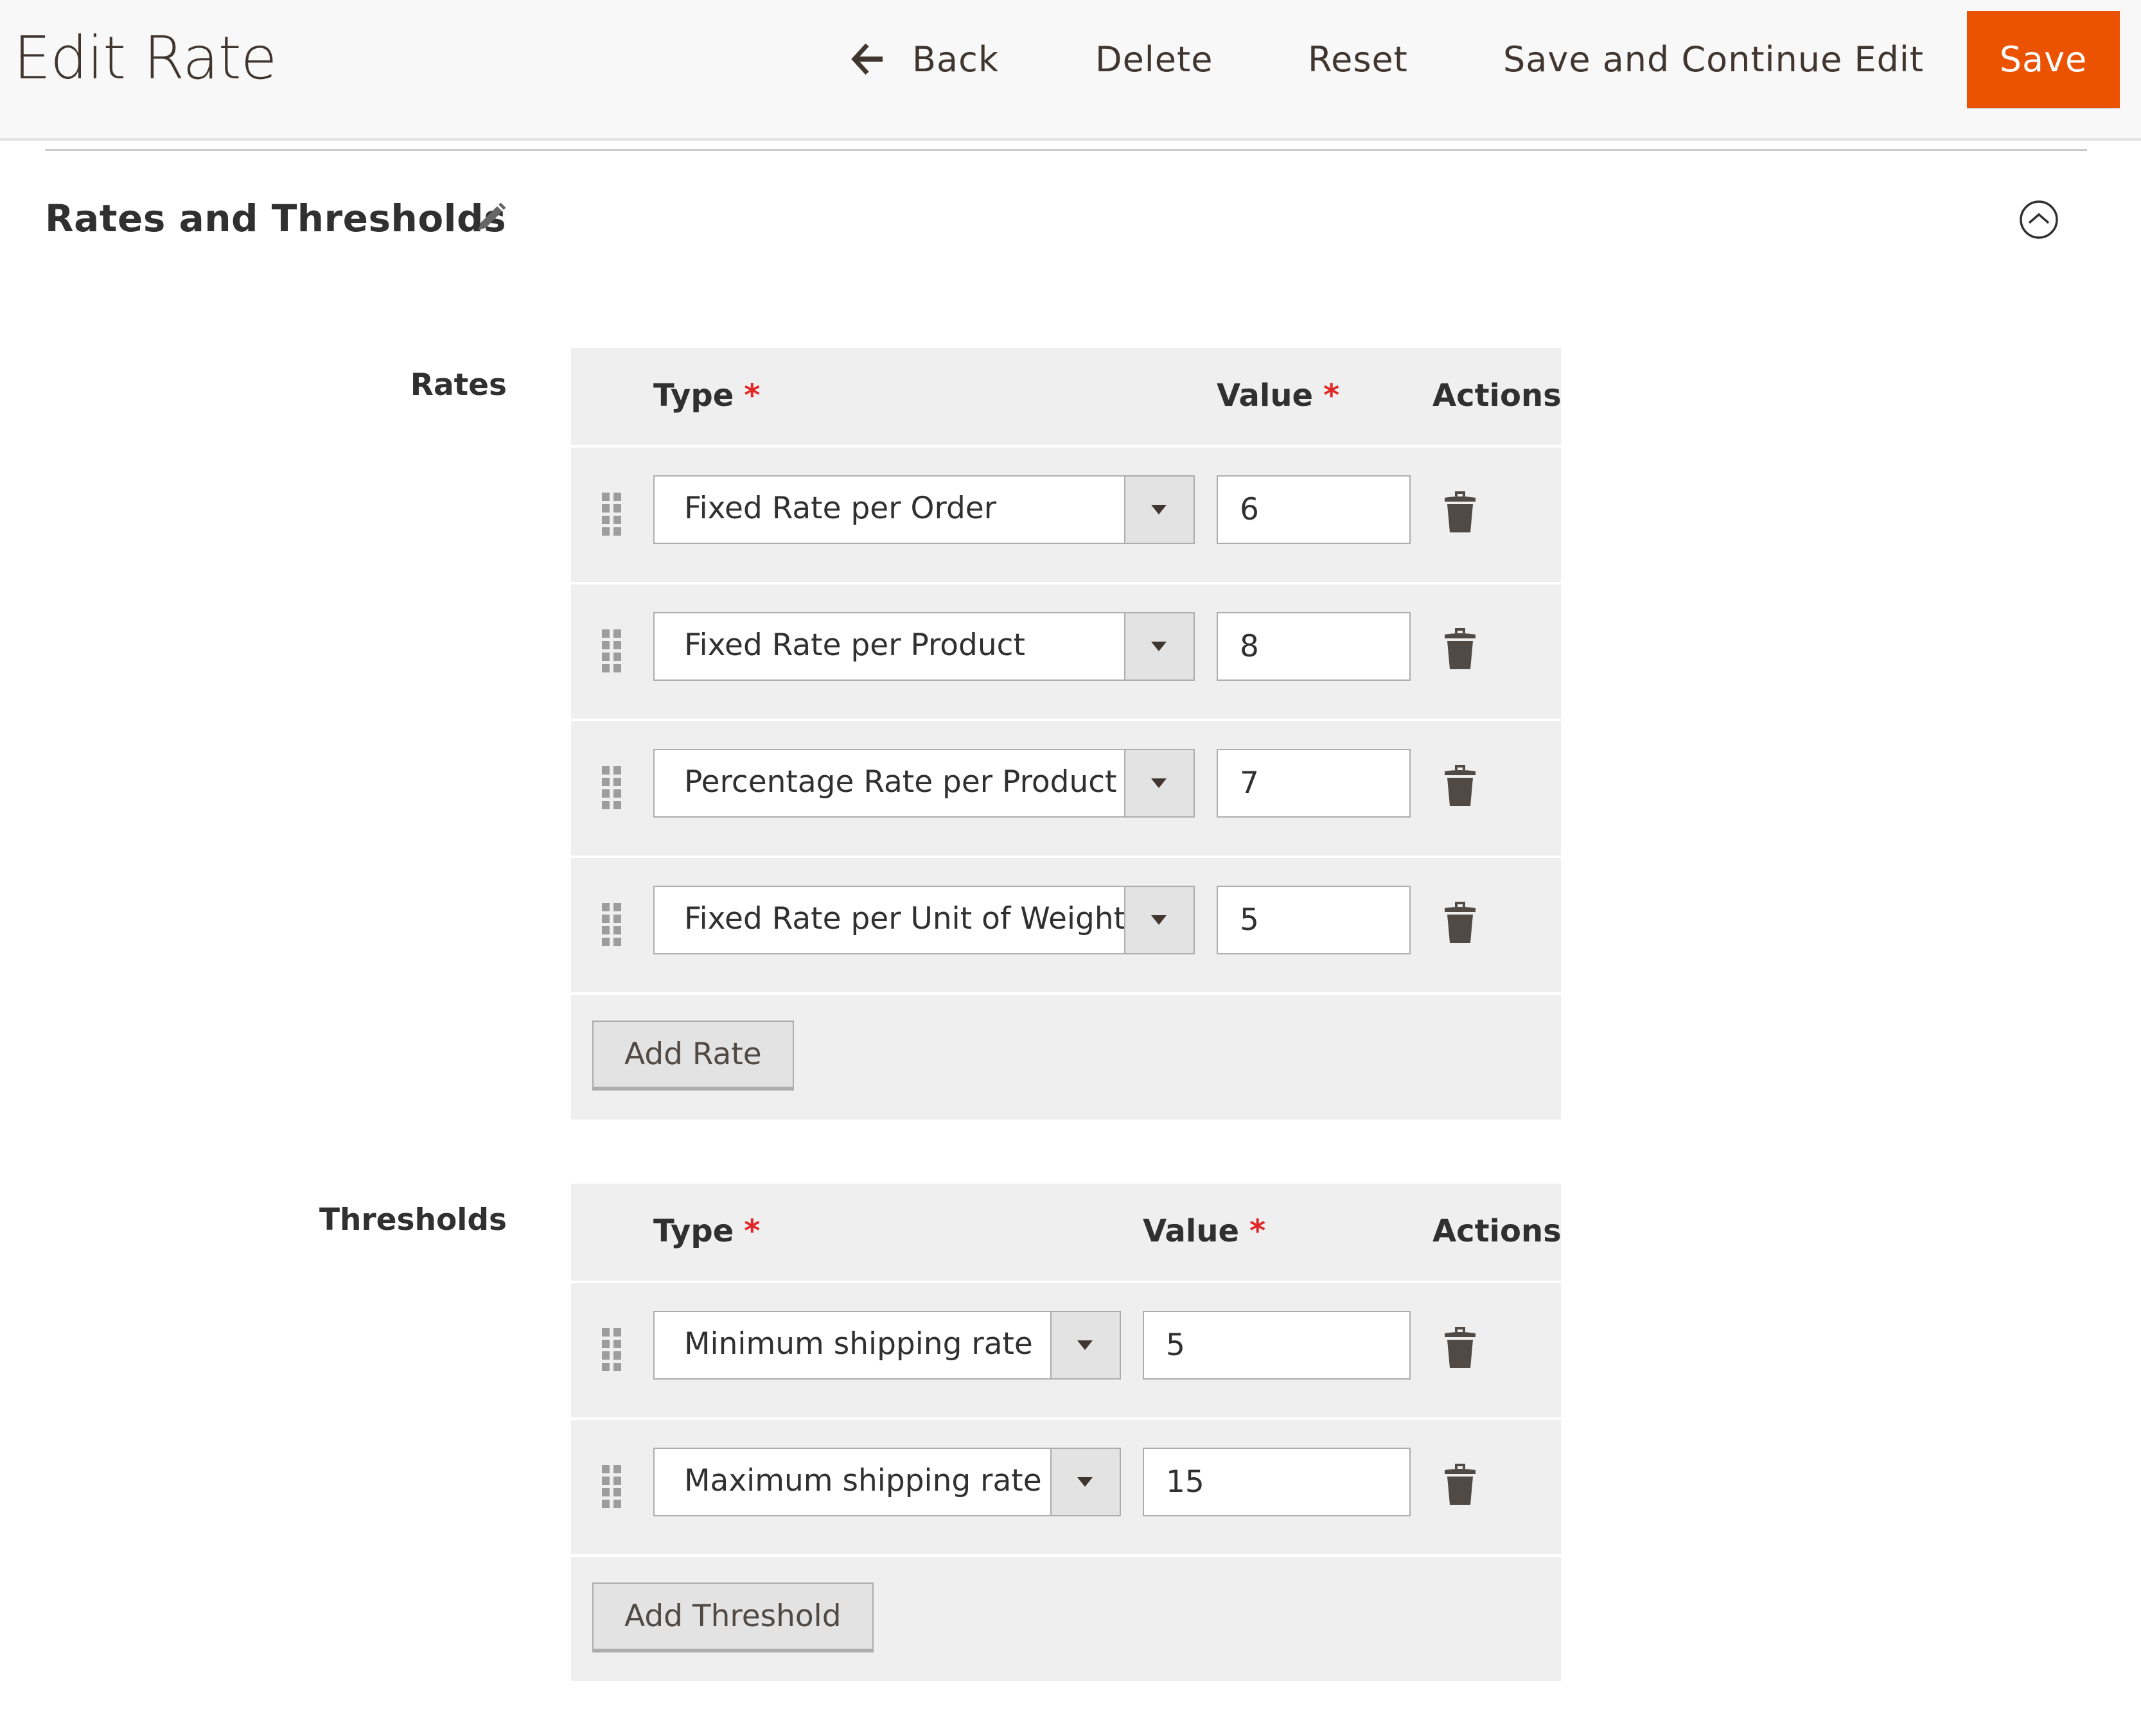  Describe the element at coordinates (1358, 59) in the screenshot. I see `reset-button: Reset` at that location.